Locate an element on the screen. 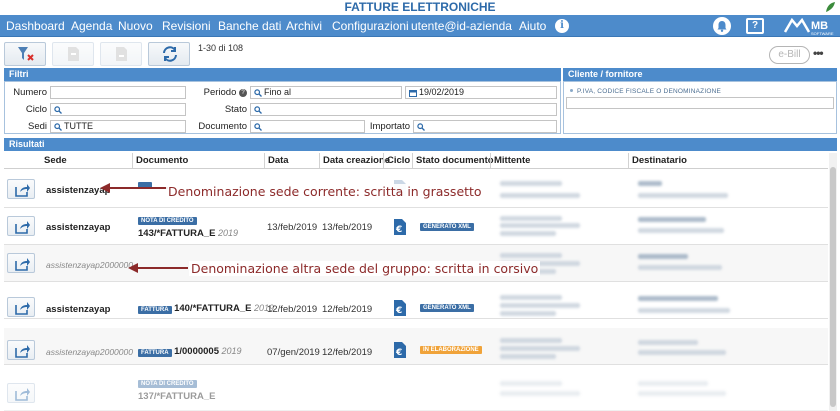  status-badge: GENERATO XML is located at coordinates (447, 308).